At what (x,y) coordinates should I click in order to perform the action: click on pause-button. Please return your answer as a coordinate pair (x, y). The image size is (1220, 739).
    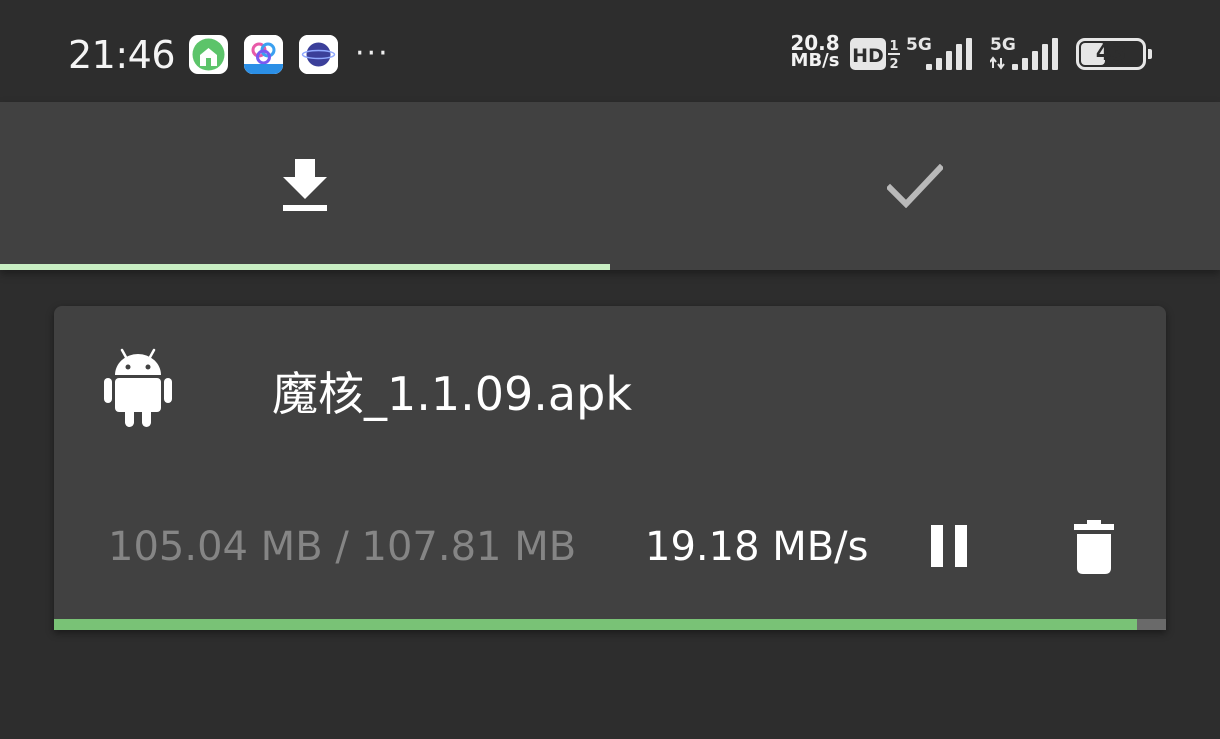
    Looking at the image, I should click on (949, 546).